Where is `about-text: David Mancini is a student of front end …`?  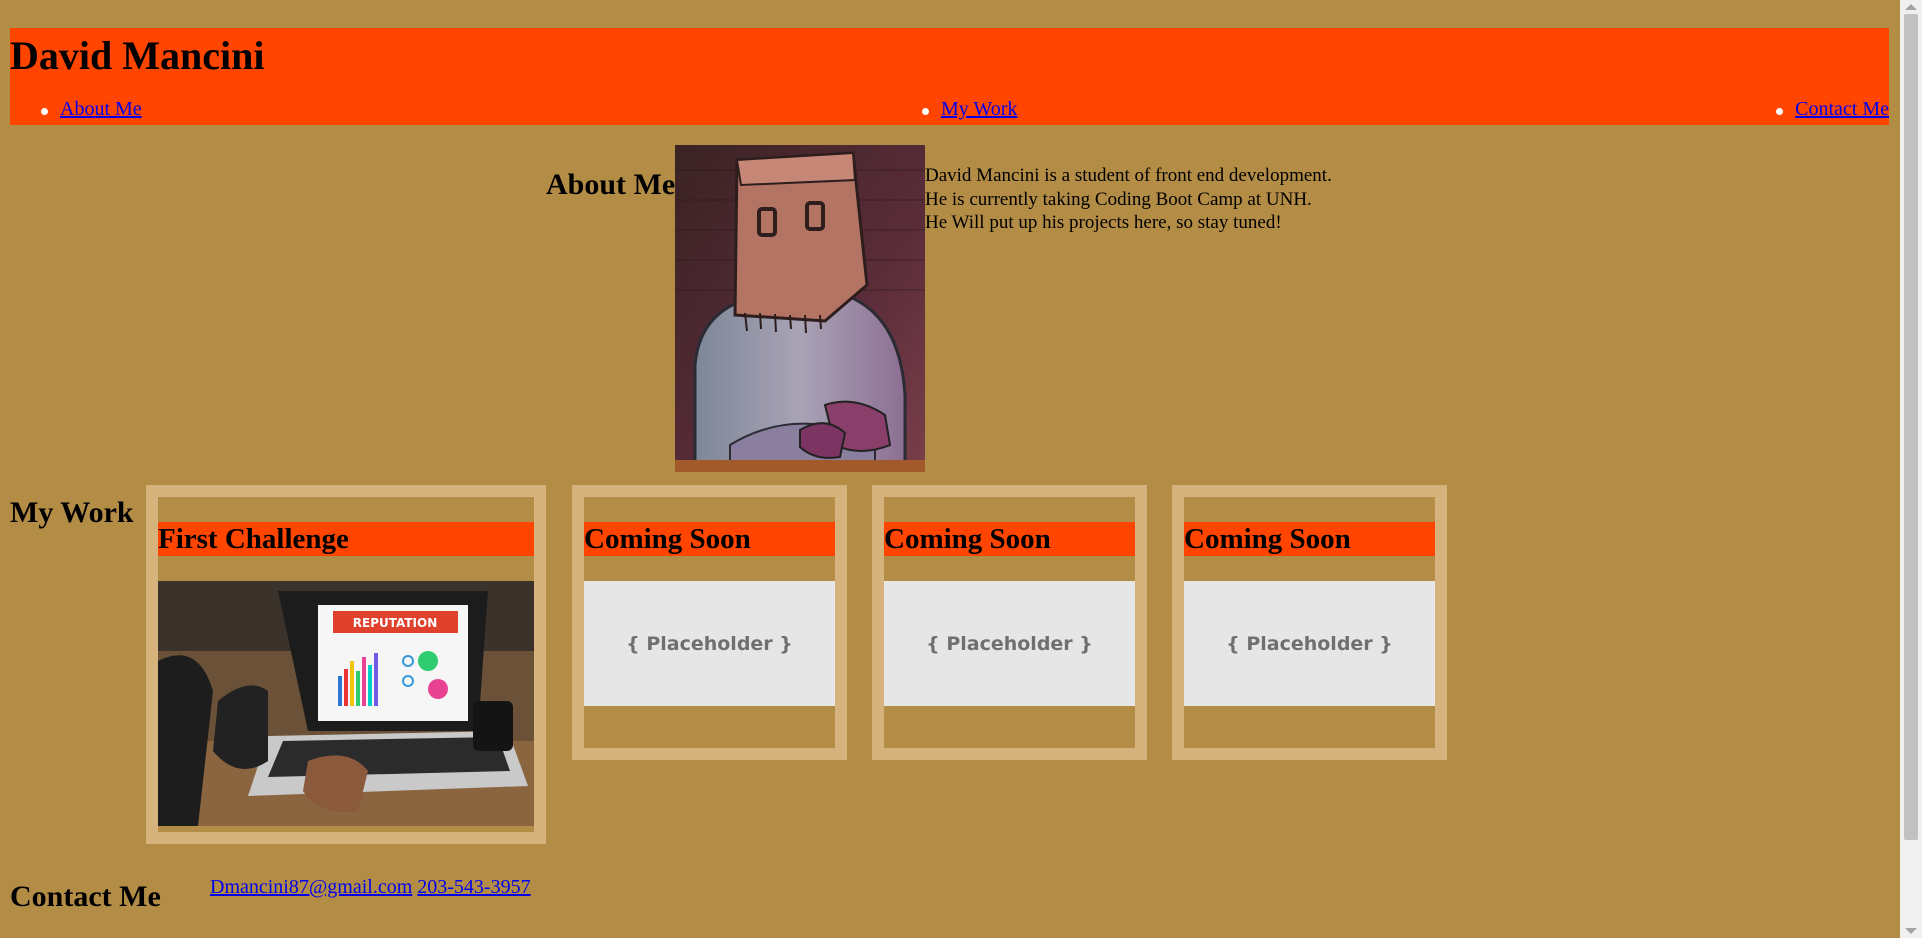 about-text: David Mancini is a student of front end … is located at coordinates (1128, 199).